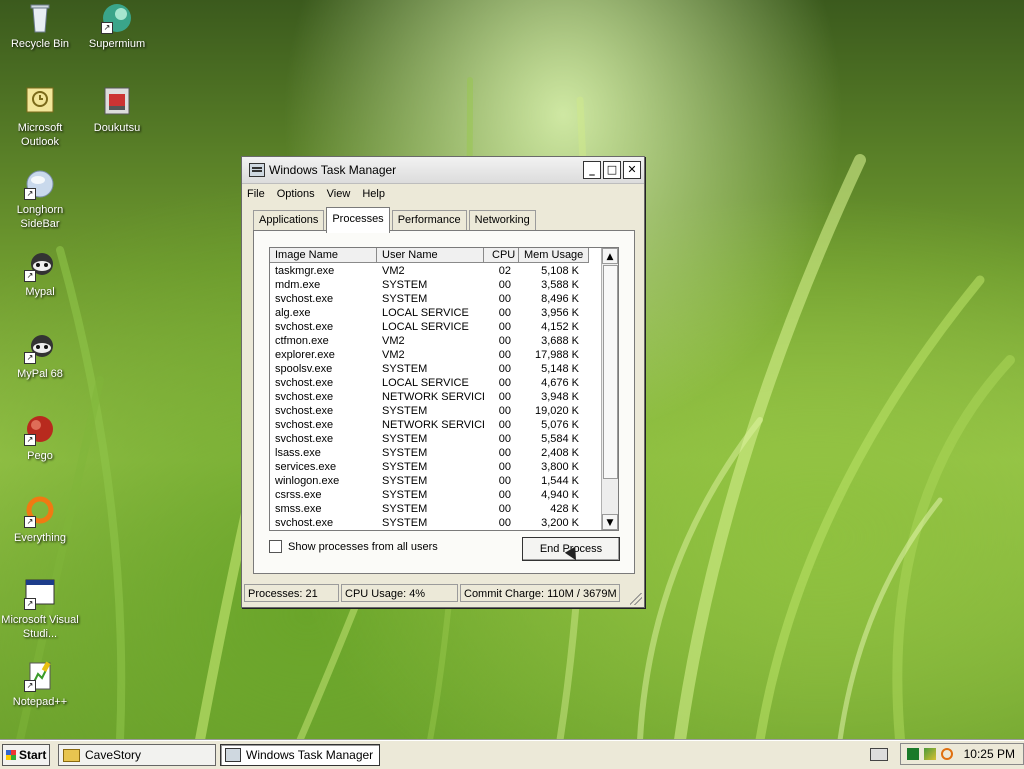  What do you see at coordinates (560, 453) in the screenshot?
I see `process-mem-usage: 2,408 K` at bounding box center [560, 453].